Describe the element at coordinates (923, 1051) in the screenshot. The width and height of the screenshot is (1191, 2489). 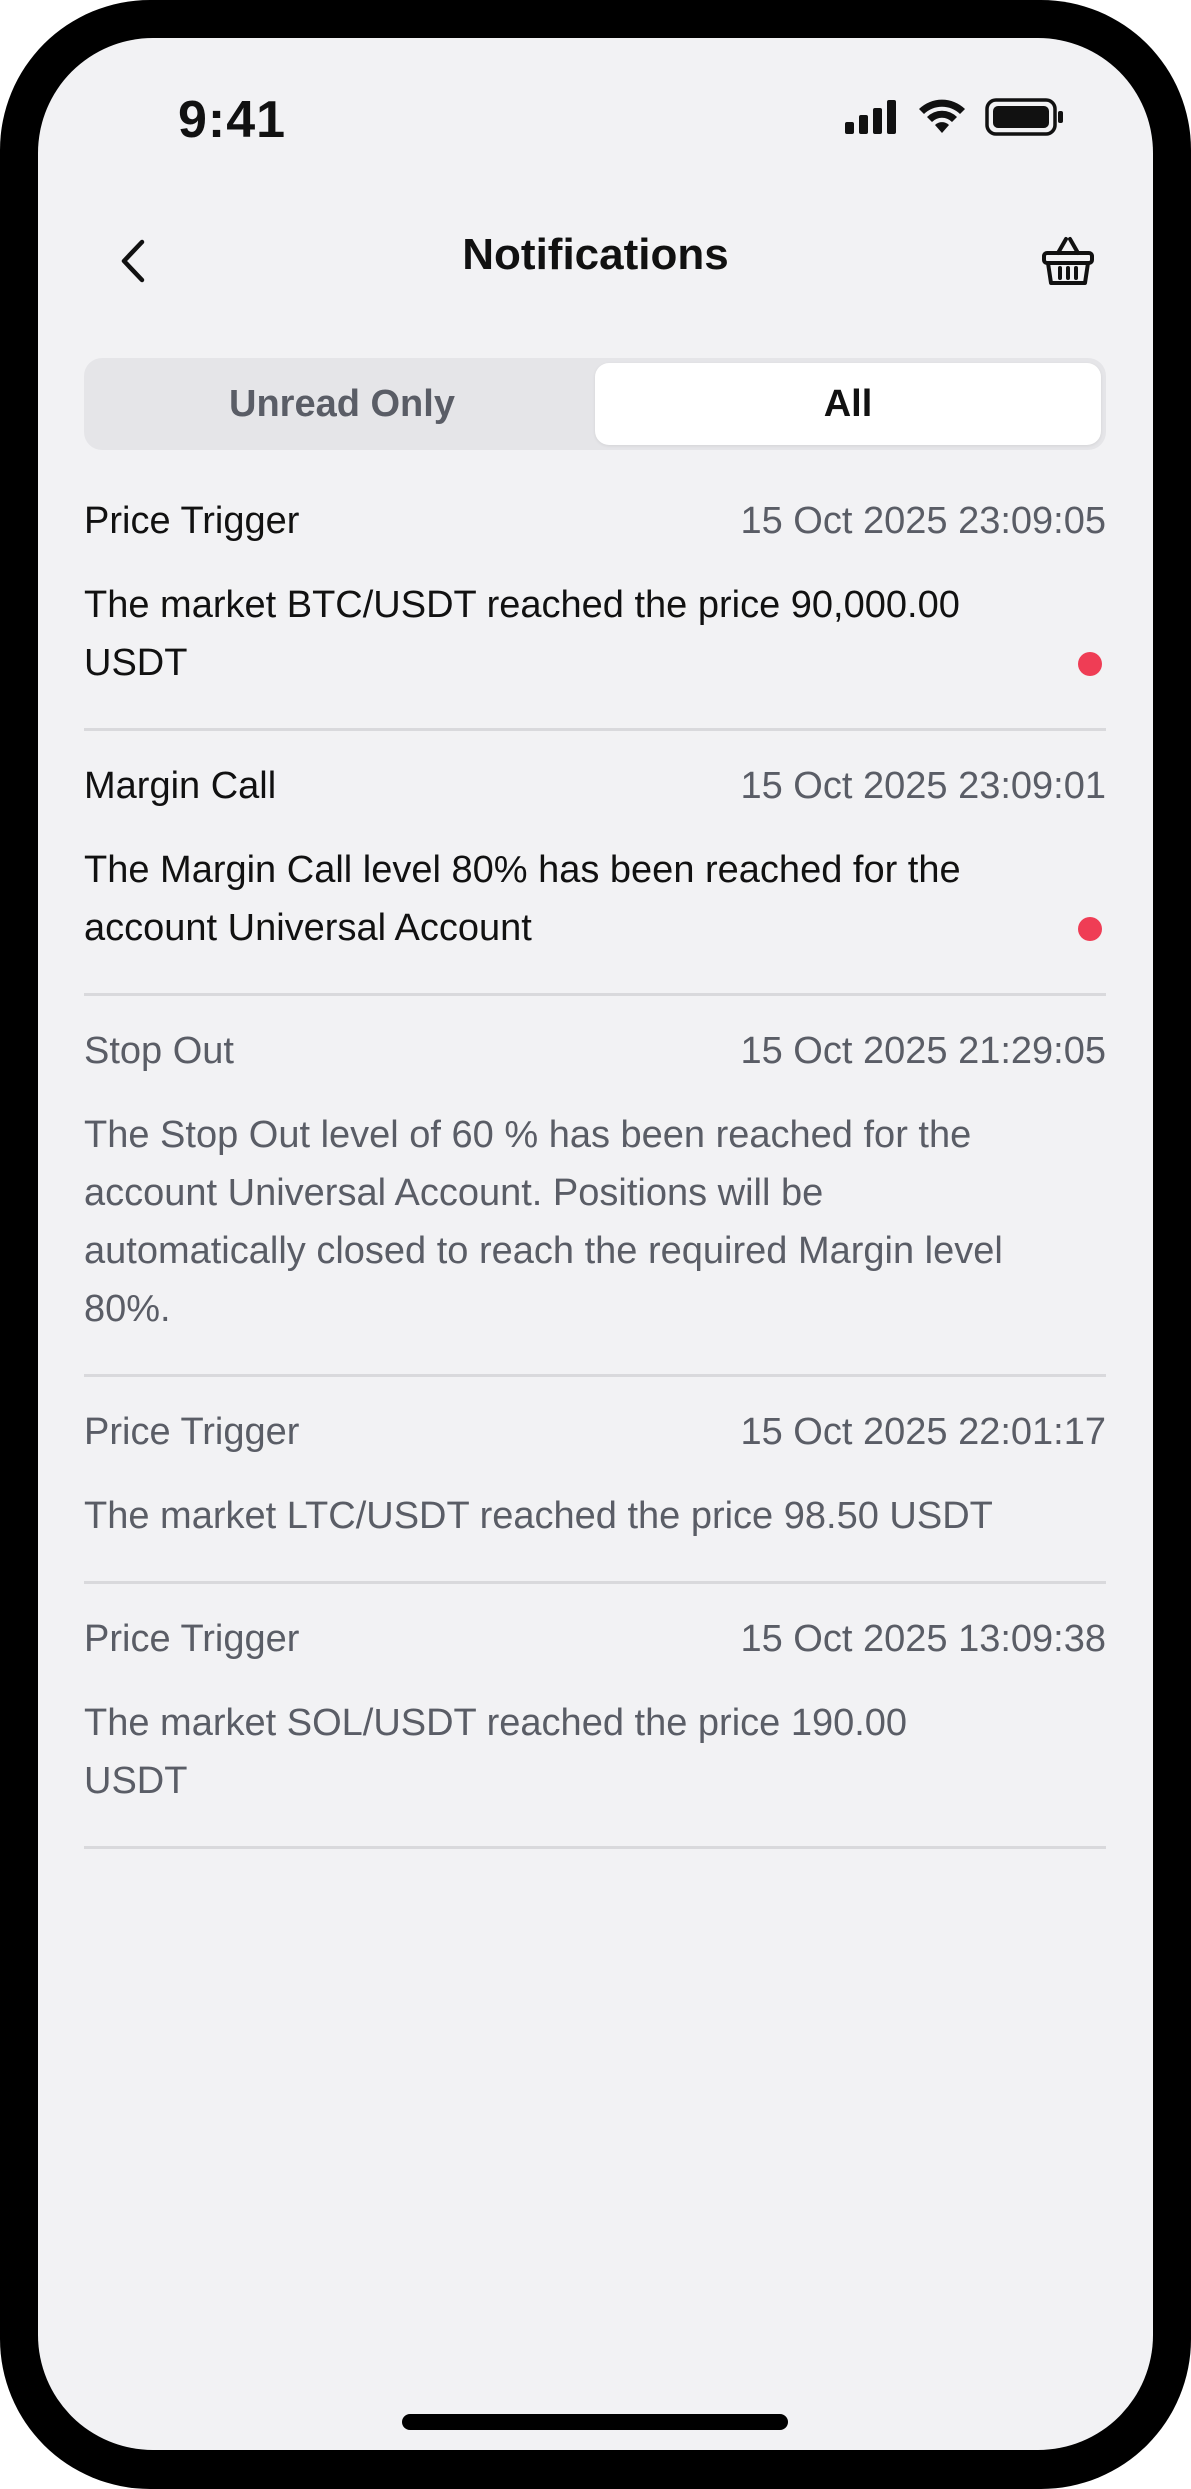
I see `notification-time: 15 Oct 2025 21:29:05` at that location.